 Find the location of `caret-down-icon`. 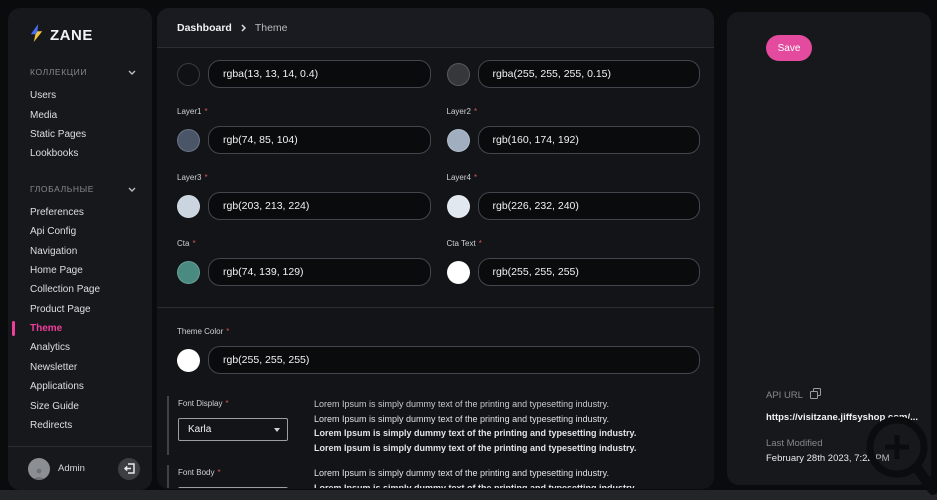

caret-down-icon is located at coordinates (277, 429).